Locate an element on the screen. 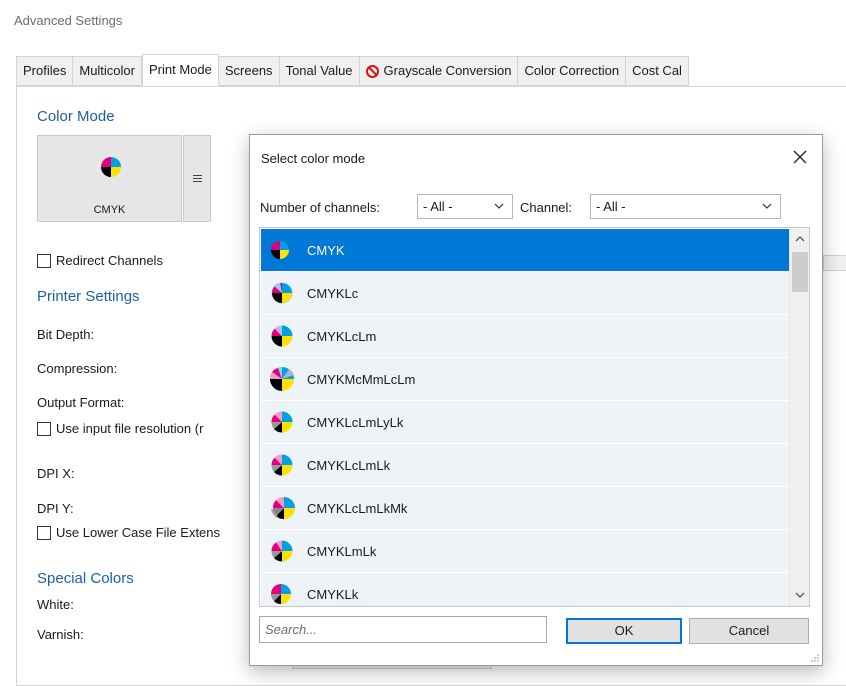  chevron-up-icon is located at coordinates (800, 239).